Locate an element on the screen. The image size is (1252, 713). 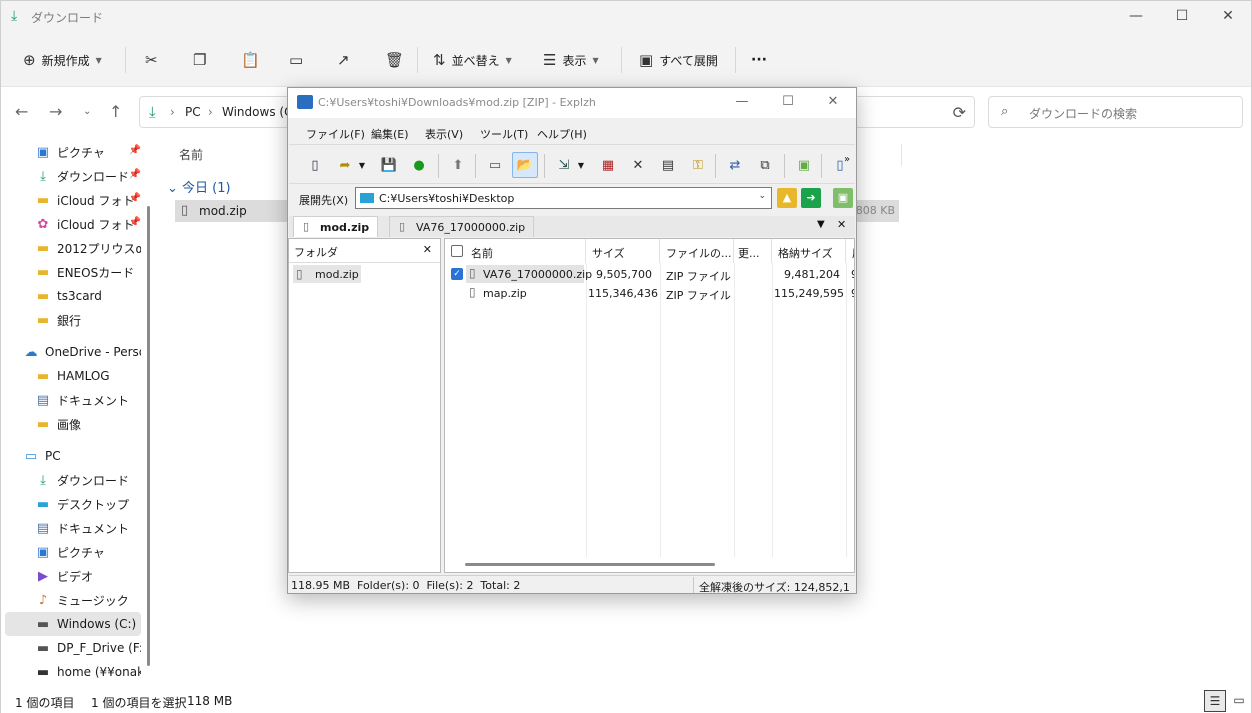
search-input: ⌕ ダウンロードの検索 is located at coordinates (1115, 112).